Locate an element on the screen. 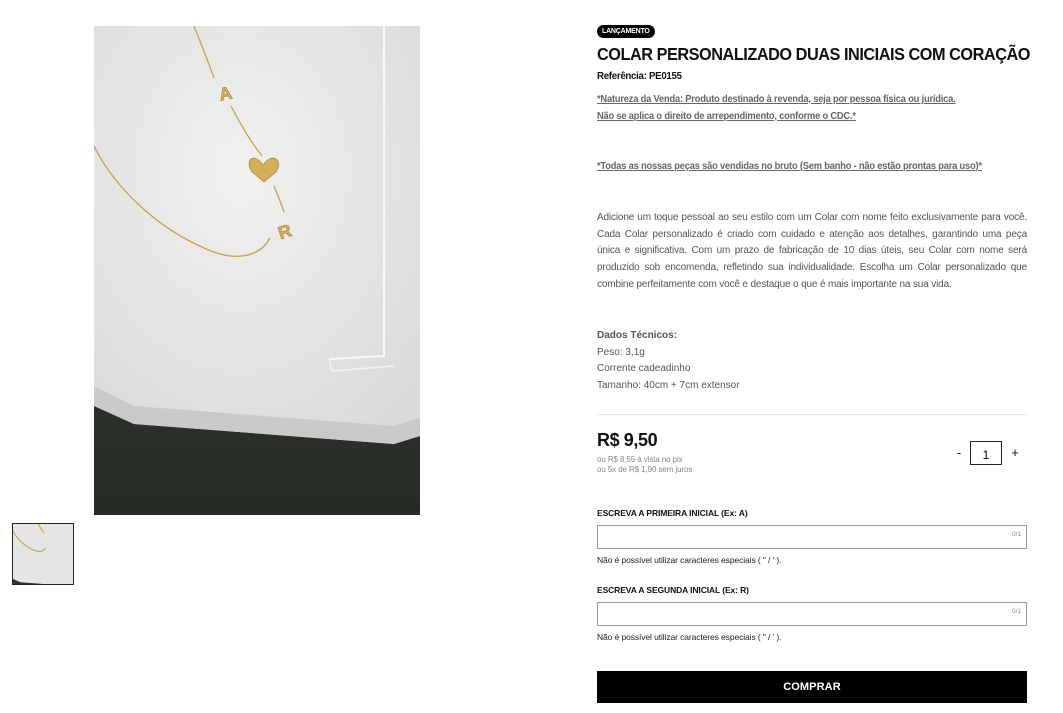 This screenshot has width=1063, height=713. quantity-increase-button: + is located at coordinates (1015, 453).